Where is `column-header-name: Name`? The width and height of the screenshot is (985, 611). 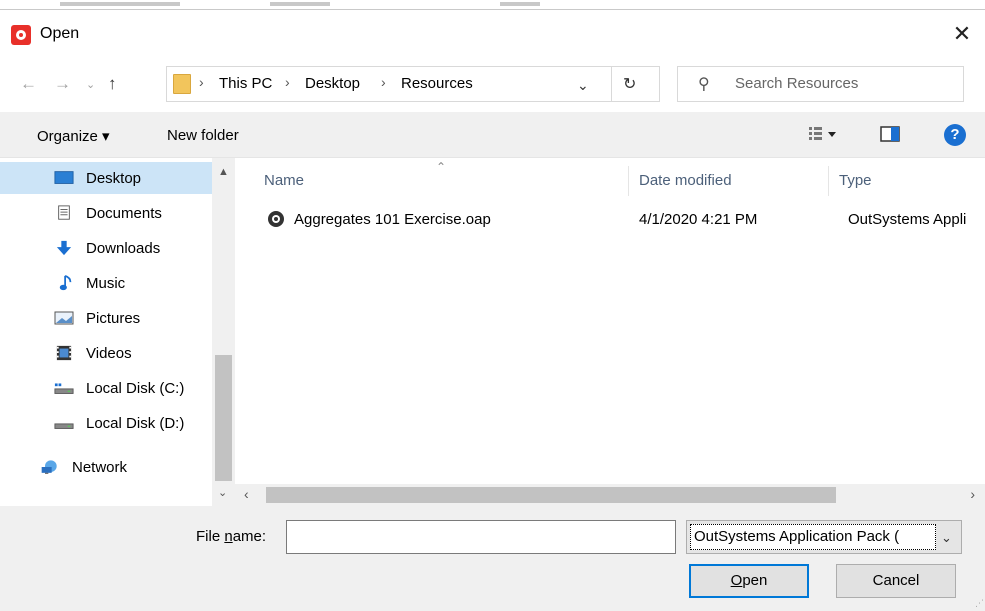
column-header-name: Name is located at coordinates (284, 180).